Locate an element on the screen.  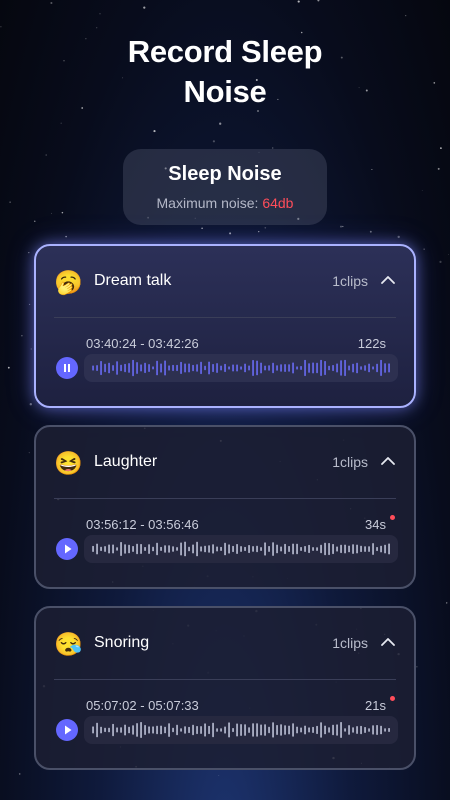
clip-duration: 21s is located at coordinates (375, 705).